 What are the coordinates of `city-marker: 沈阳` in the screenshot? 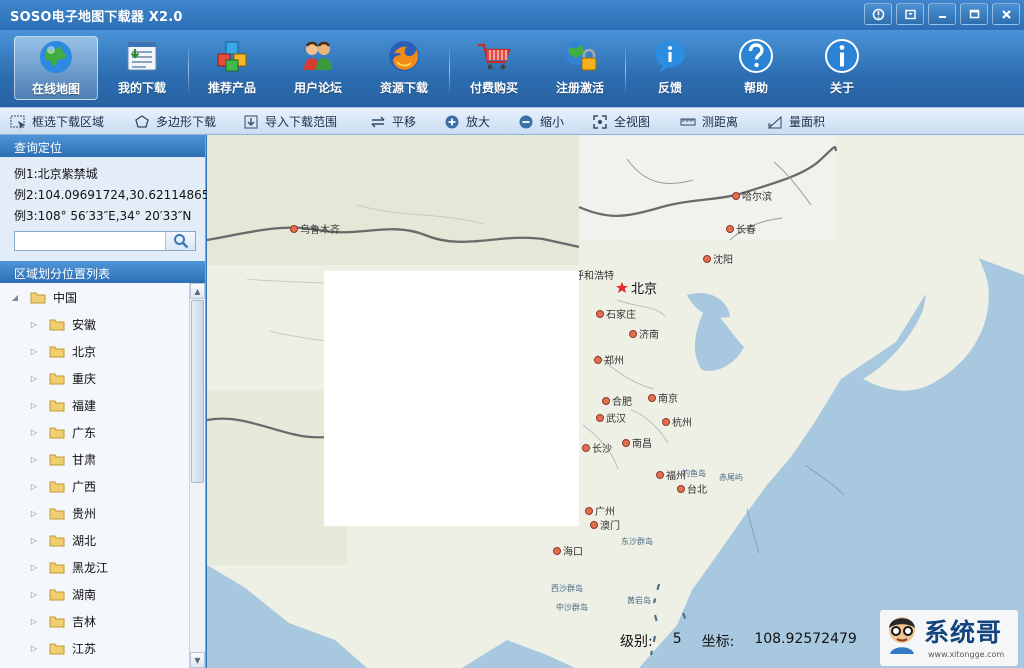 It's located at (718, 258).